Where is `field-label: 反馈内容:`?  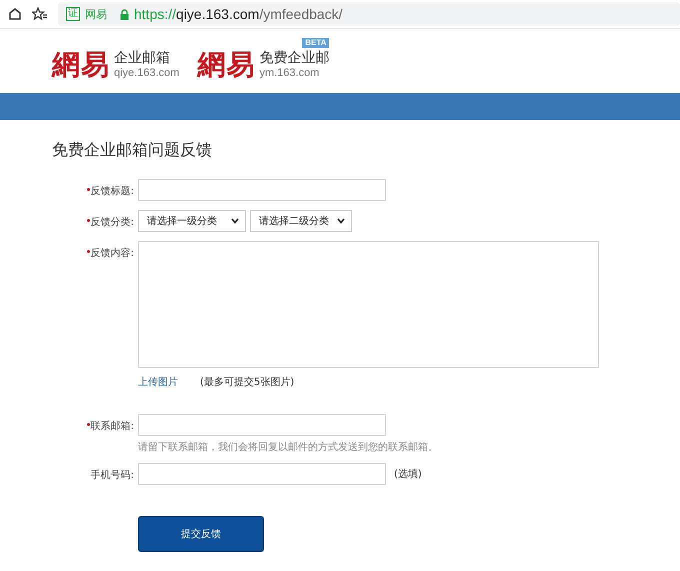 field-label: 反馈内容: is located at coordinates (112, 253).